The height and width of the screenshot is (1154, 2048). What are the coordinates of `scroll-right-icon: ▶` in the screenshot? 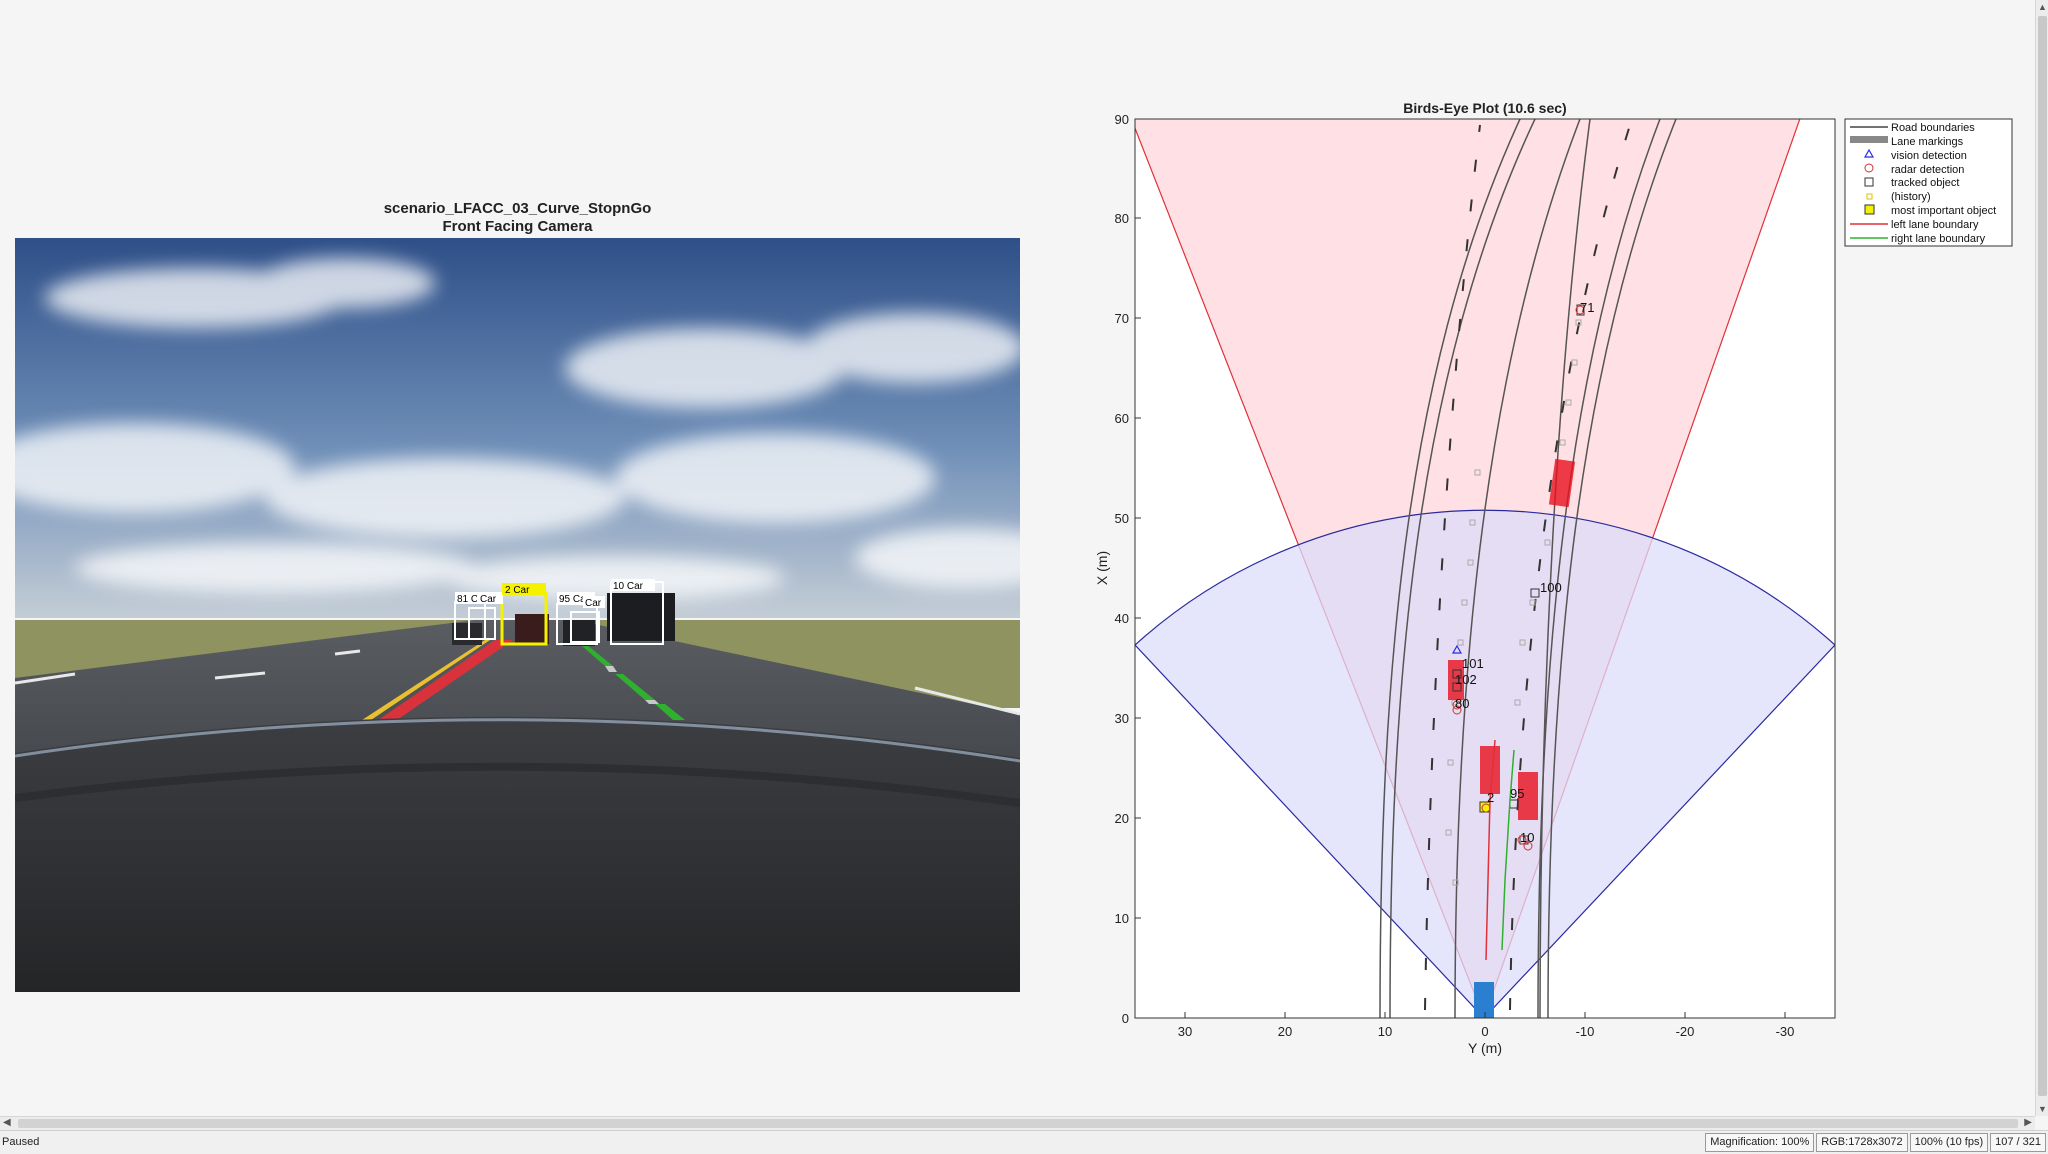 It's located at (2028, 1122).